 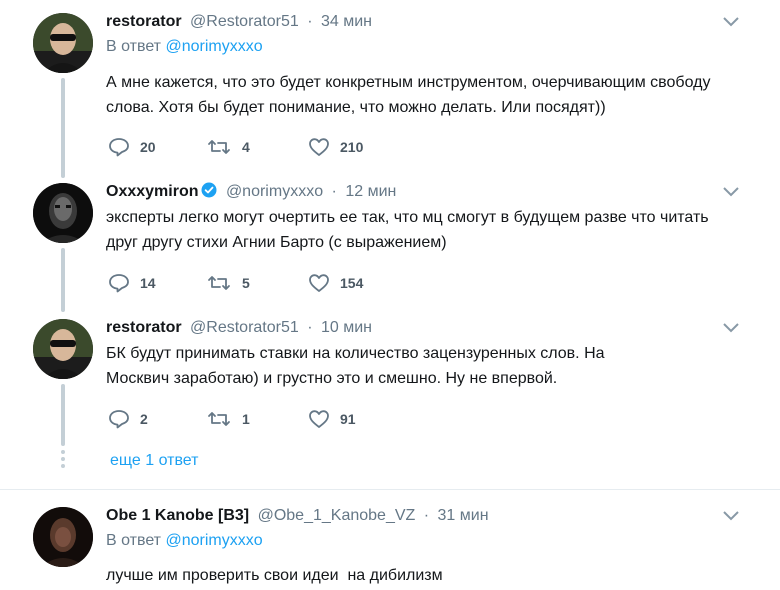 I want to click on author-name: Oxxxymiron, so click(x=152, y=191).